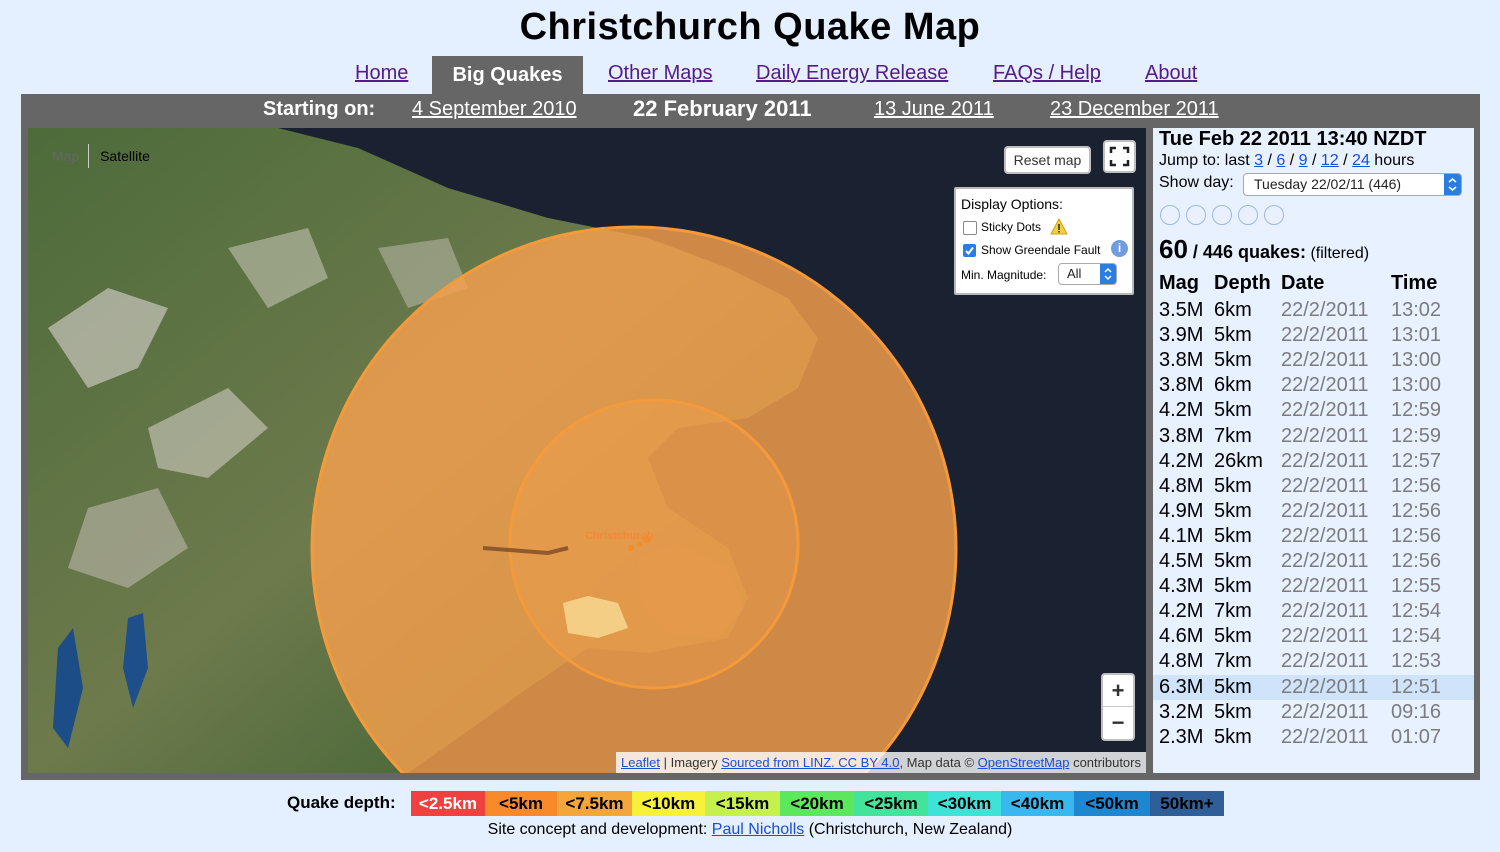  Describe the element at coordinates (1313, 636) in the screenshot. I see `quake-row: 4.6M 5km 22/2/2011 12:54` at that location.